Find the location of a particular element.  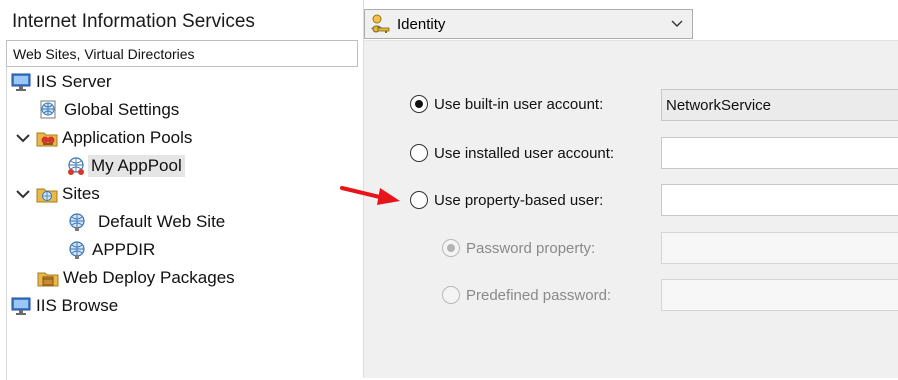

package-icon is located at coordinates (48, 279).